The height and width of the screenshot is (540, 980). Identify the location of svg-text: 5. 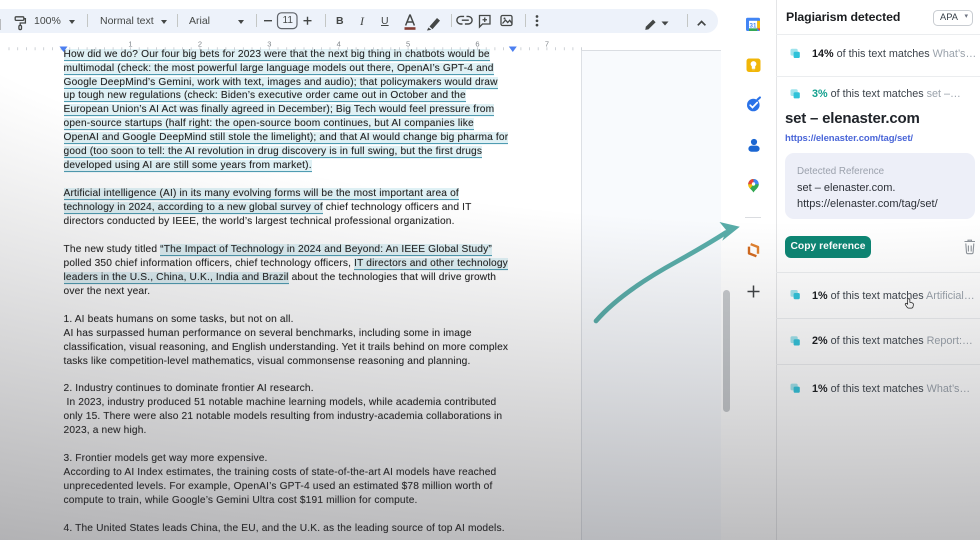
(408, 44).